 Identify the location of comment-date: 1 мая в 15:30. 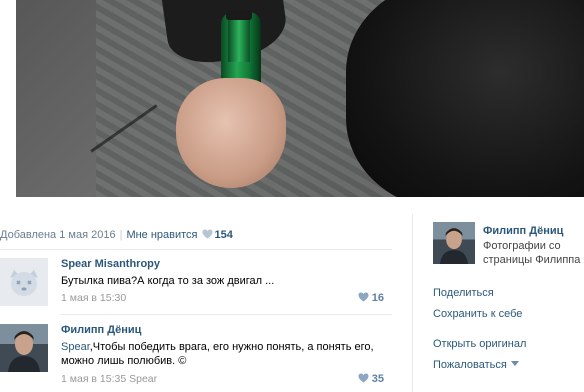
(93, 298).